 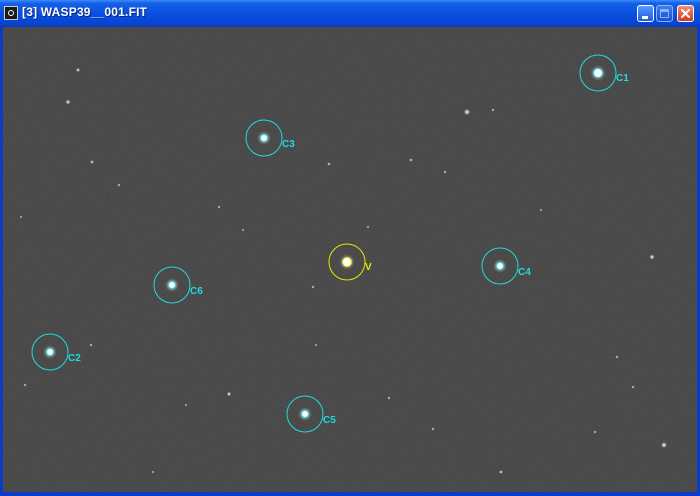 What do you see at coordinates (288, 144) in the screenshot?
I see `label-c3: C3` at bounding box center [288, 144].